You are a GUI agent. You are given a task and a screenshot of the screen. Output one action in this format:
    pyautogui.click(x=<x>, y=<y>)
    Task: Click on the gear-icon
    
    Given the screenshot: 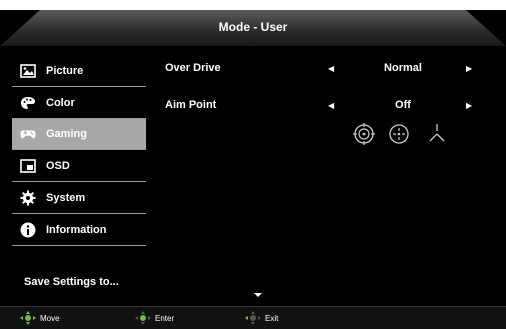 What is the action you would take?
    pyautogui.click(x=28, y=198)
    